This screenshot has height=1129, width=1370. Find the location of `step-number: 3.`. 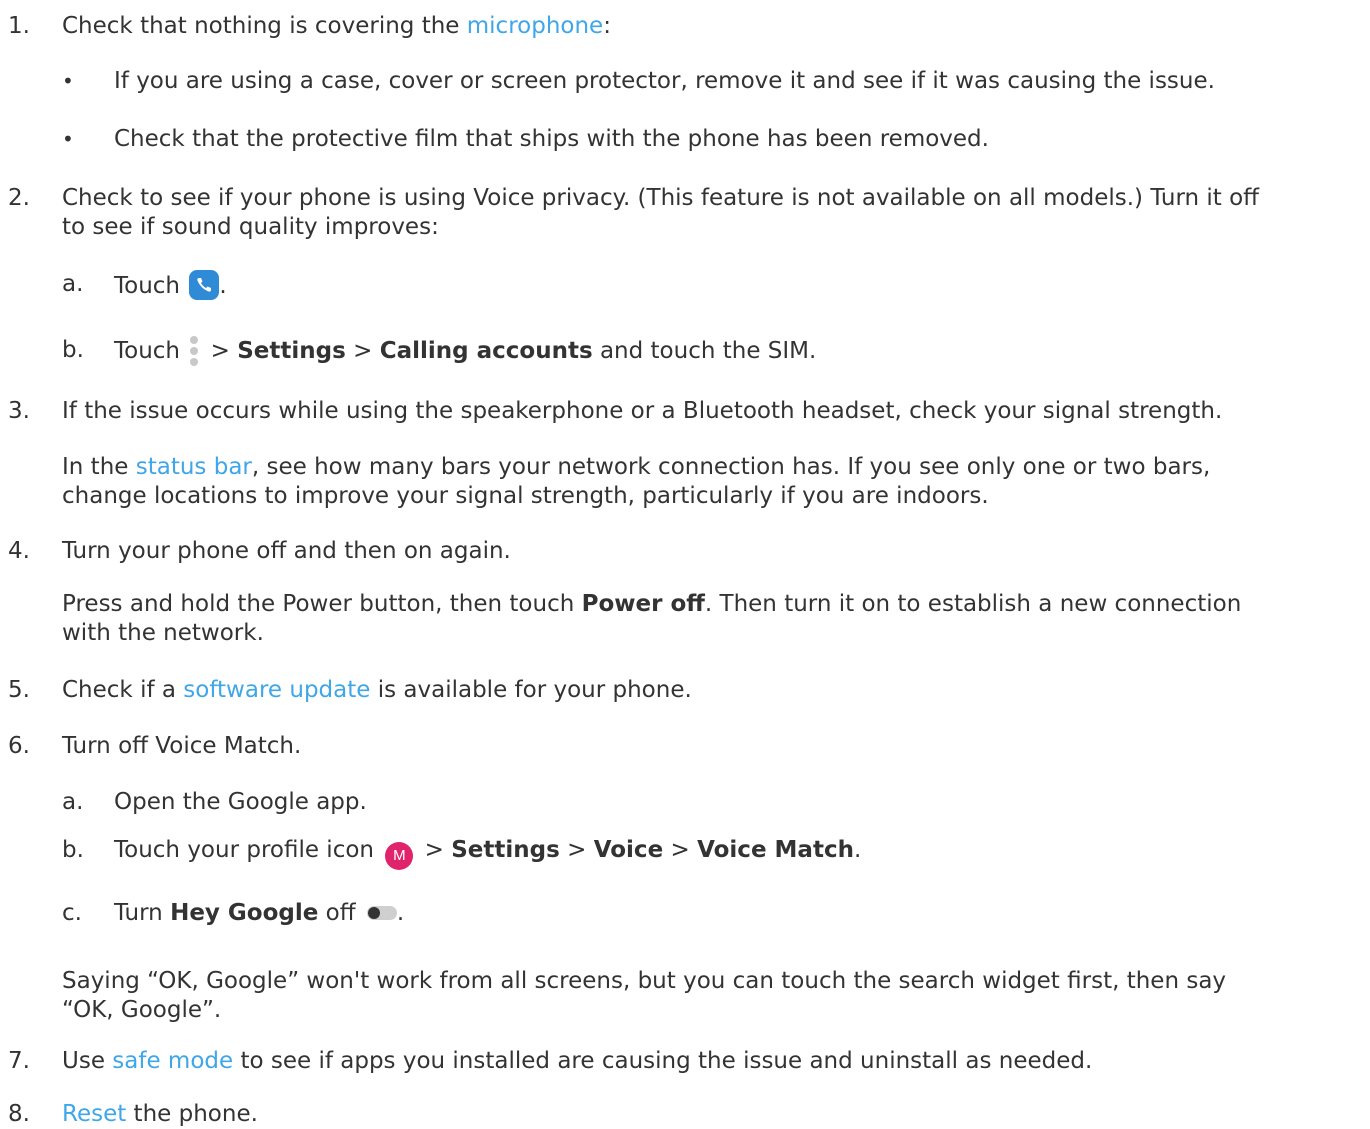

step-number: 3. is located at coordinates (19, 411).